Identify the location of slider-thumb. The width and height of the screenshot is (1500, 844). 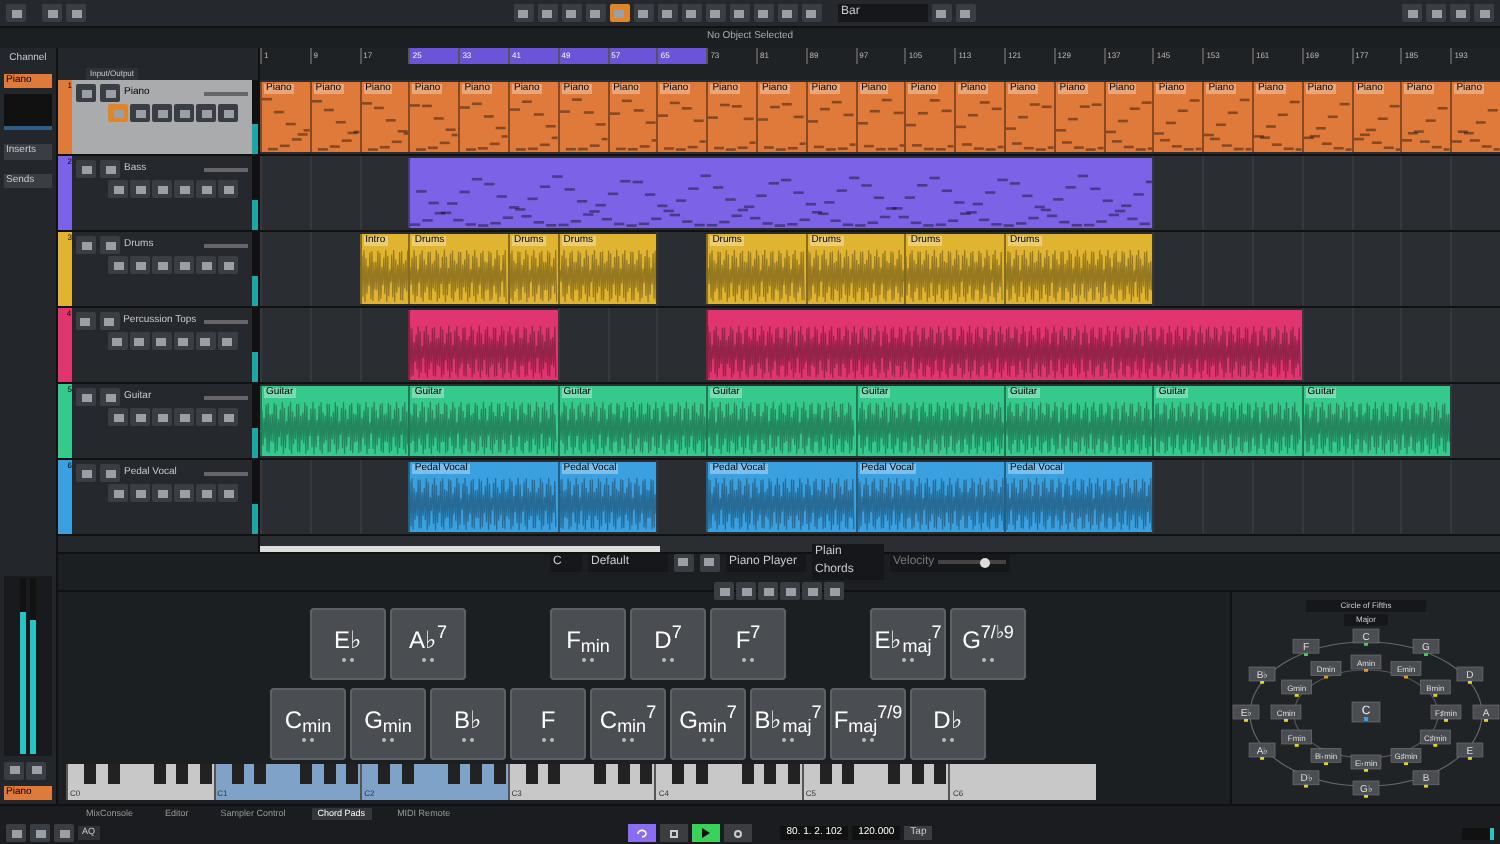
(985, 562).